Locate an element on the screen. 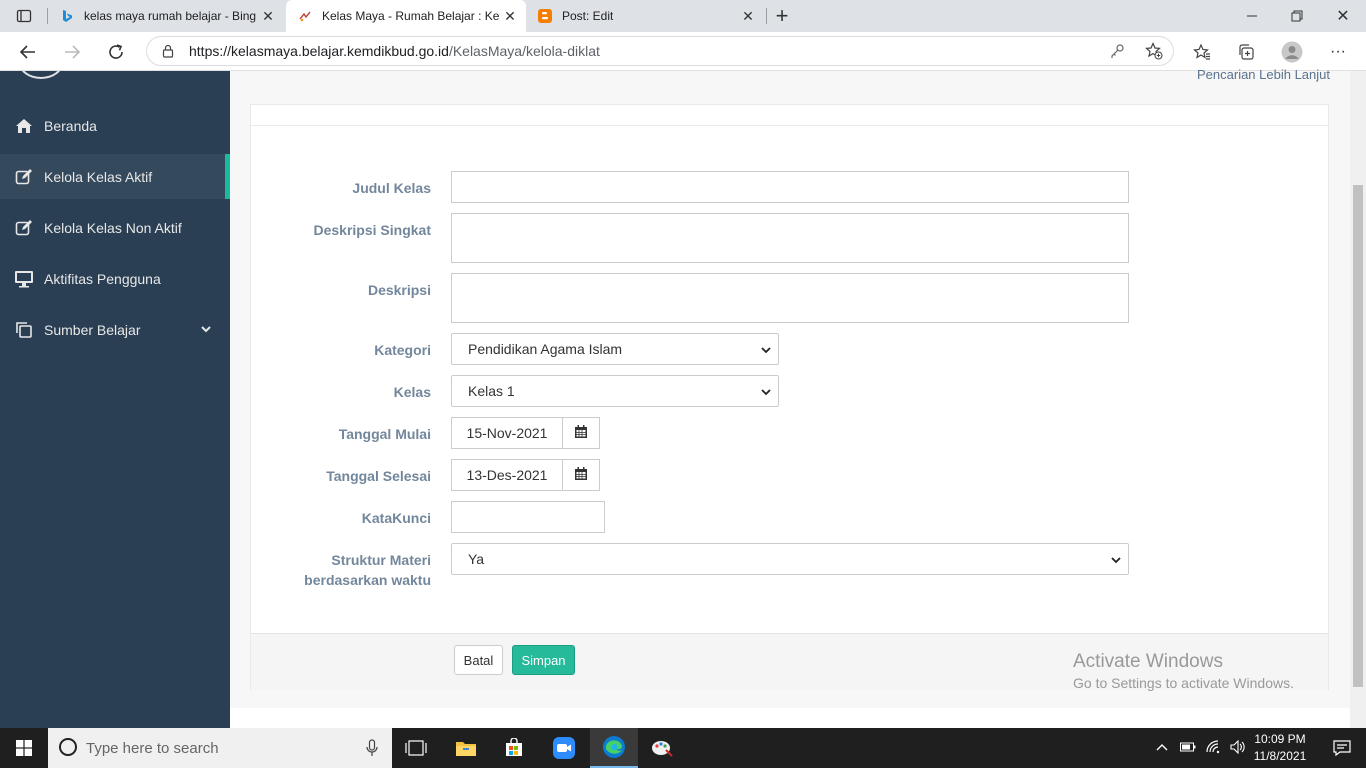  tanggal-selesai-field: 13-Des-2021 is located at coordinates (525, 475).